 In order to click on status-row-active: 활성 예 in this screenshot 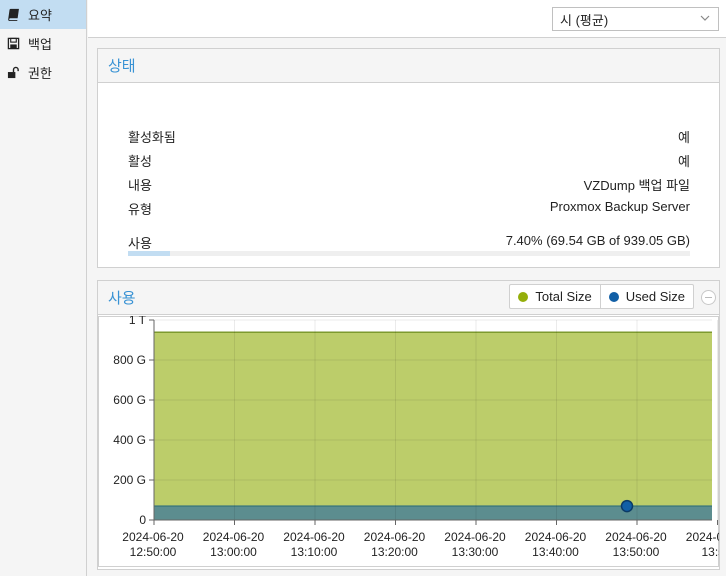, I will do `click(409, 160)`.